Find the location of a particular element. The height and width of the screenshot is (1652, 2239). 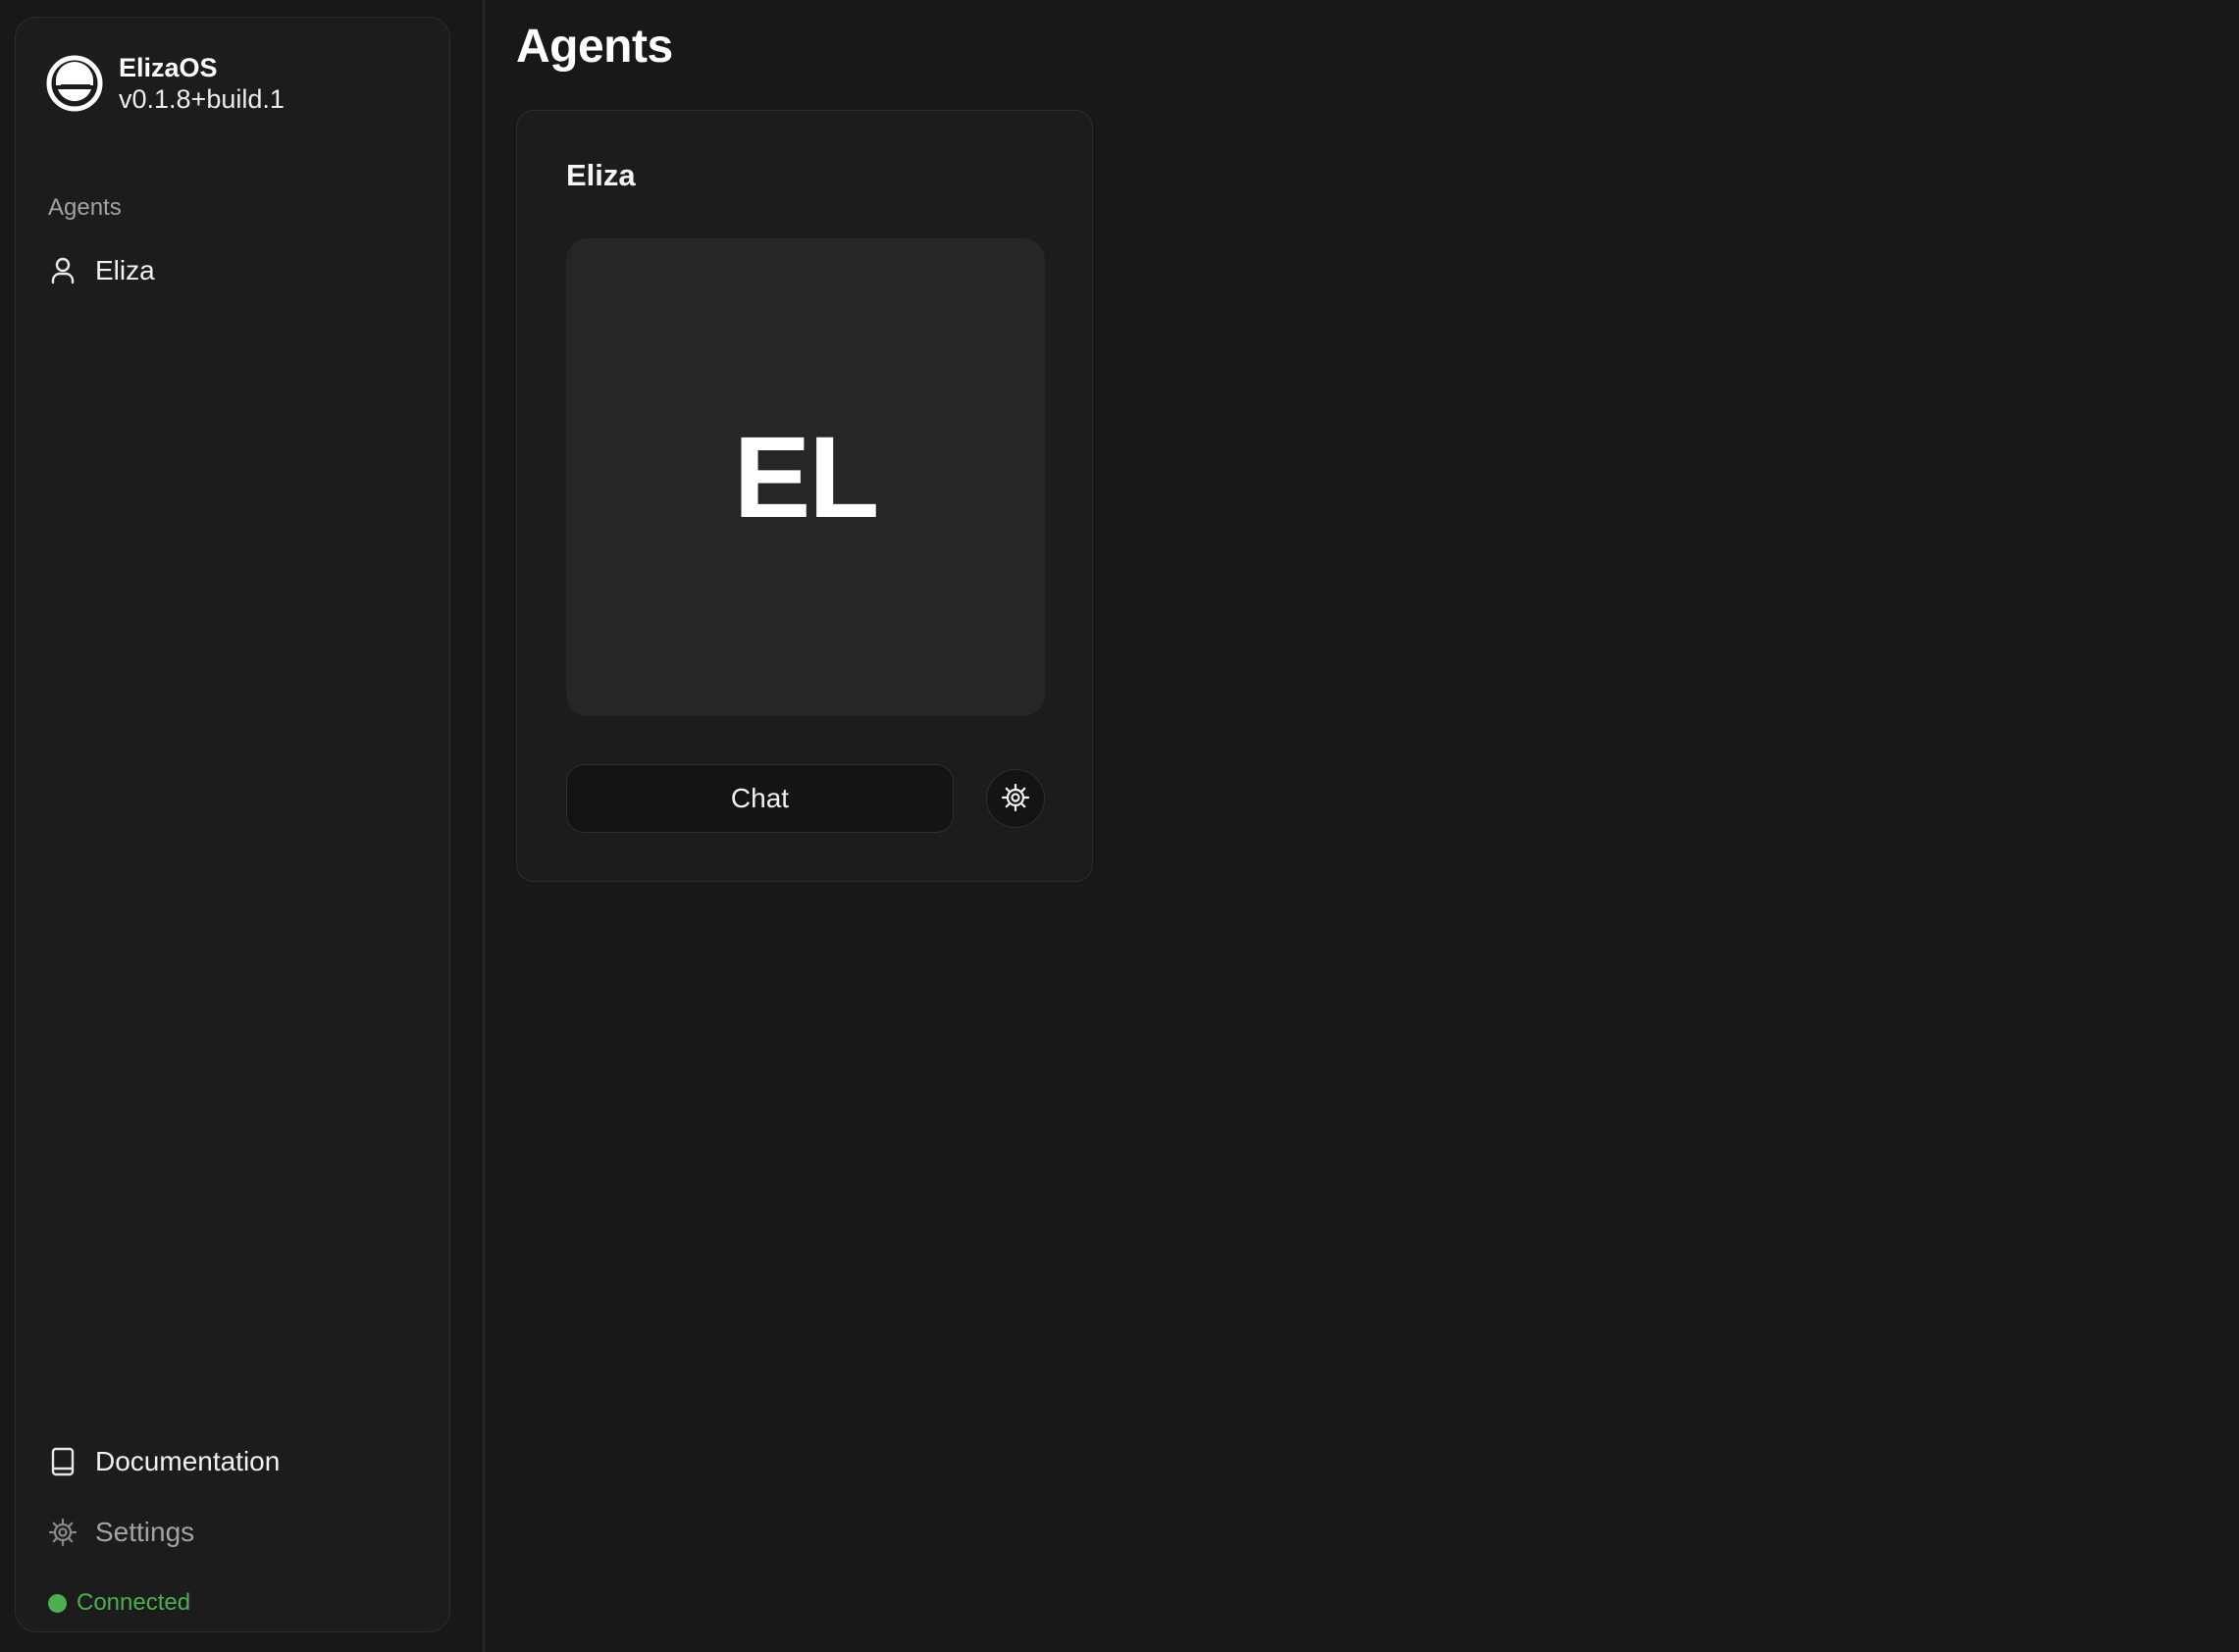

connection-status: Connected is located at coordinates (119, 1603).